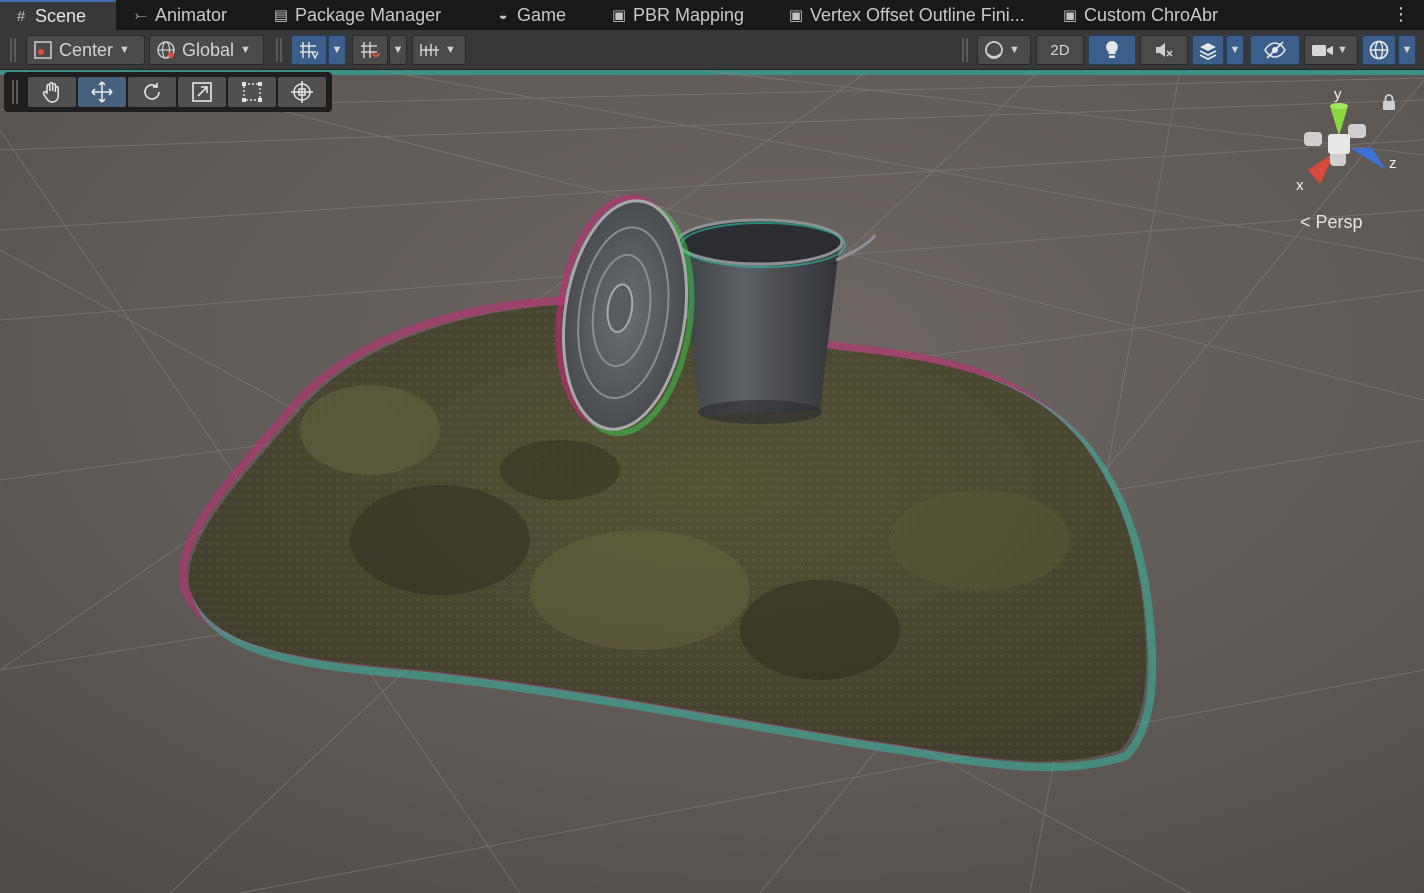  I want to click on rect-tool-button, so click(252, 92).